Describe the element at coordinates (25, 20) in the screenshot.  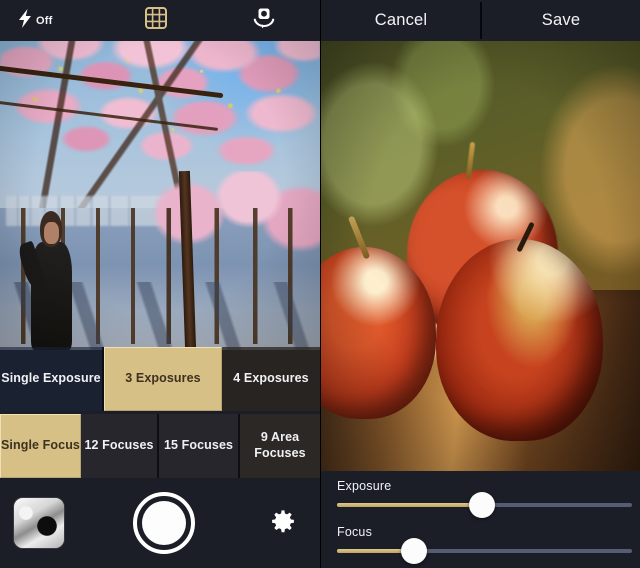
I see `flash-icon` at that location.